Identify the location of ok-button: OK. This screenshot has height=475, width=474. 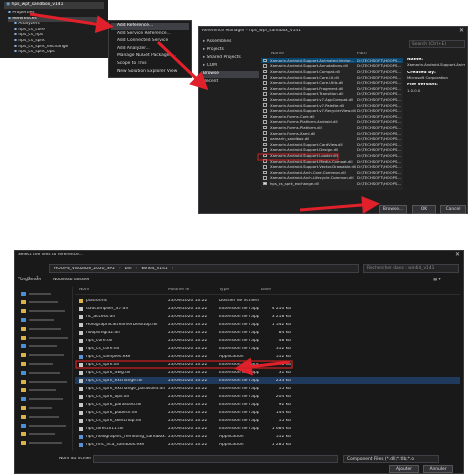
(424, 209).